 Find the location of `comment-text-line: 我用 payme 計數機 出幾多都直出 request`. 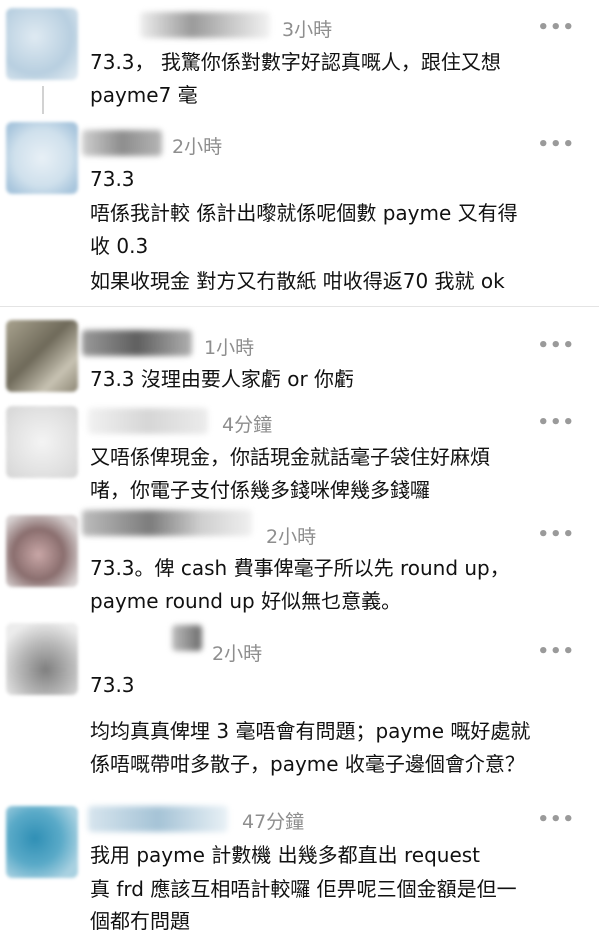

comment-text-line: 我用 payme 計數機 出幾多都直出 request is located at coordinates (285, 855).